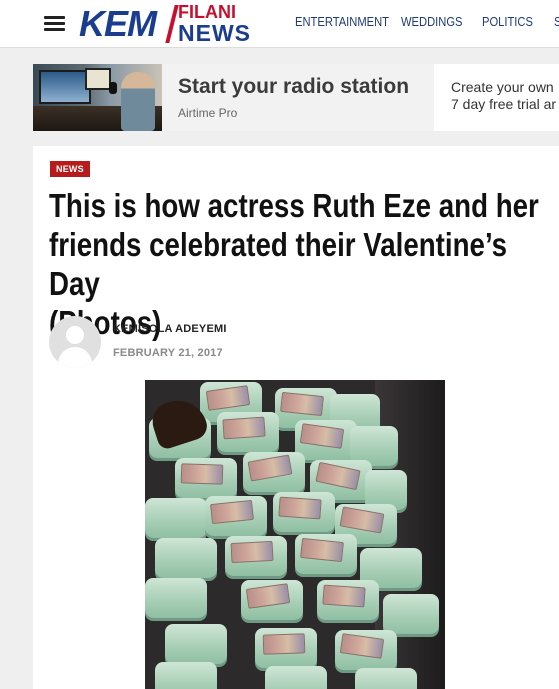  I want to click on ad-image, so click(97, 97).